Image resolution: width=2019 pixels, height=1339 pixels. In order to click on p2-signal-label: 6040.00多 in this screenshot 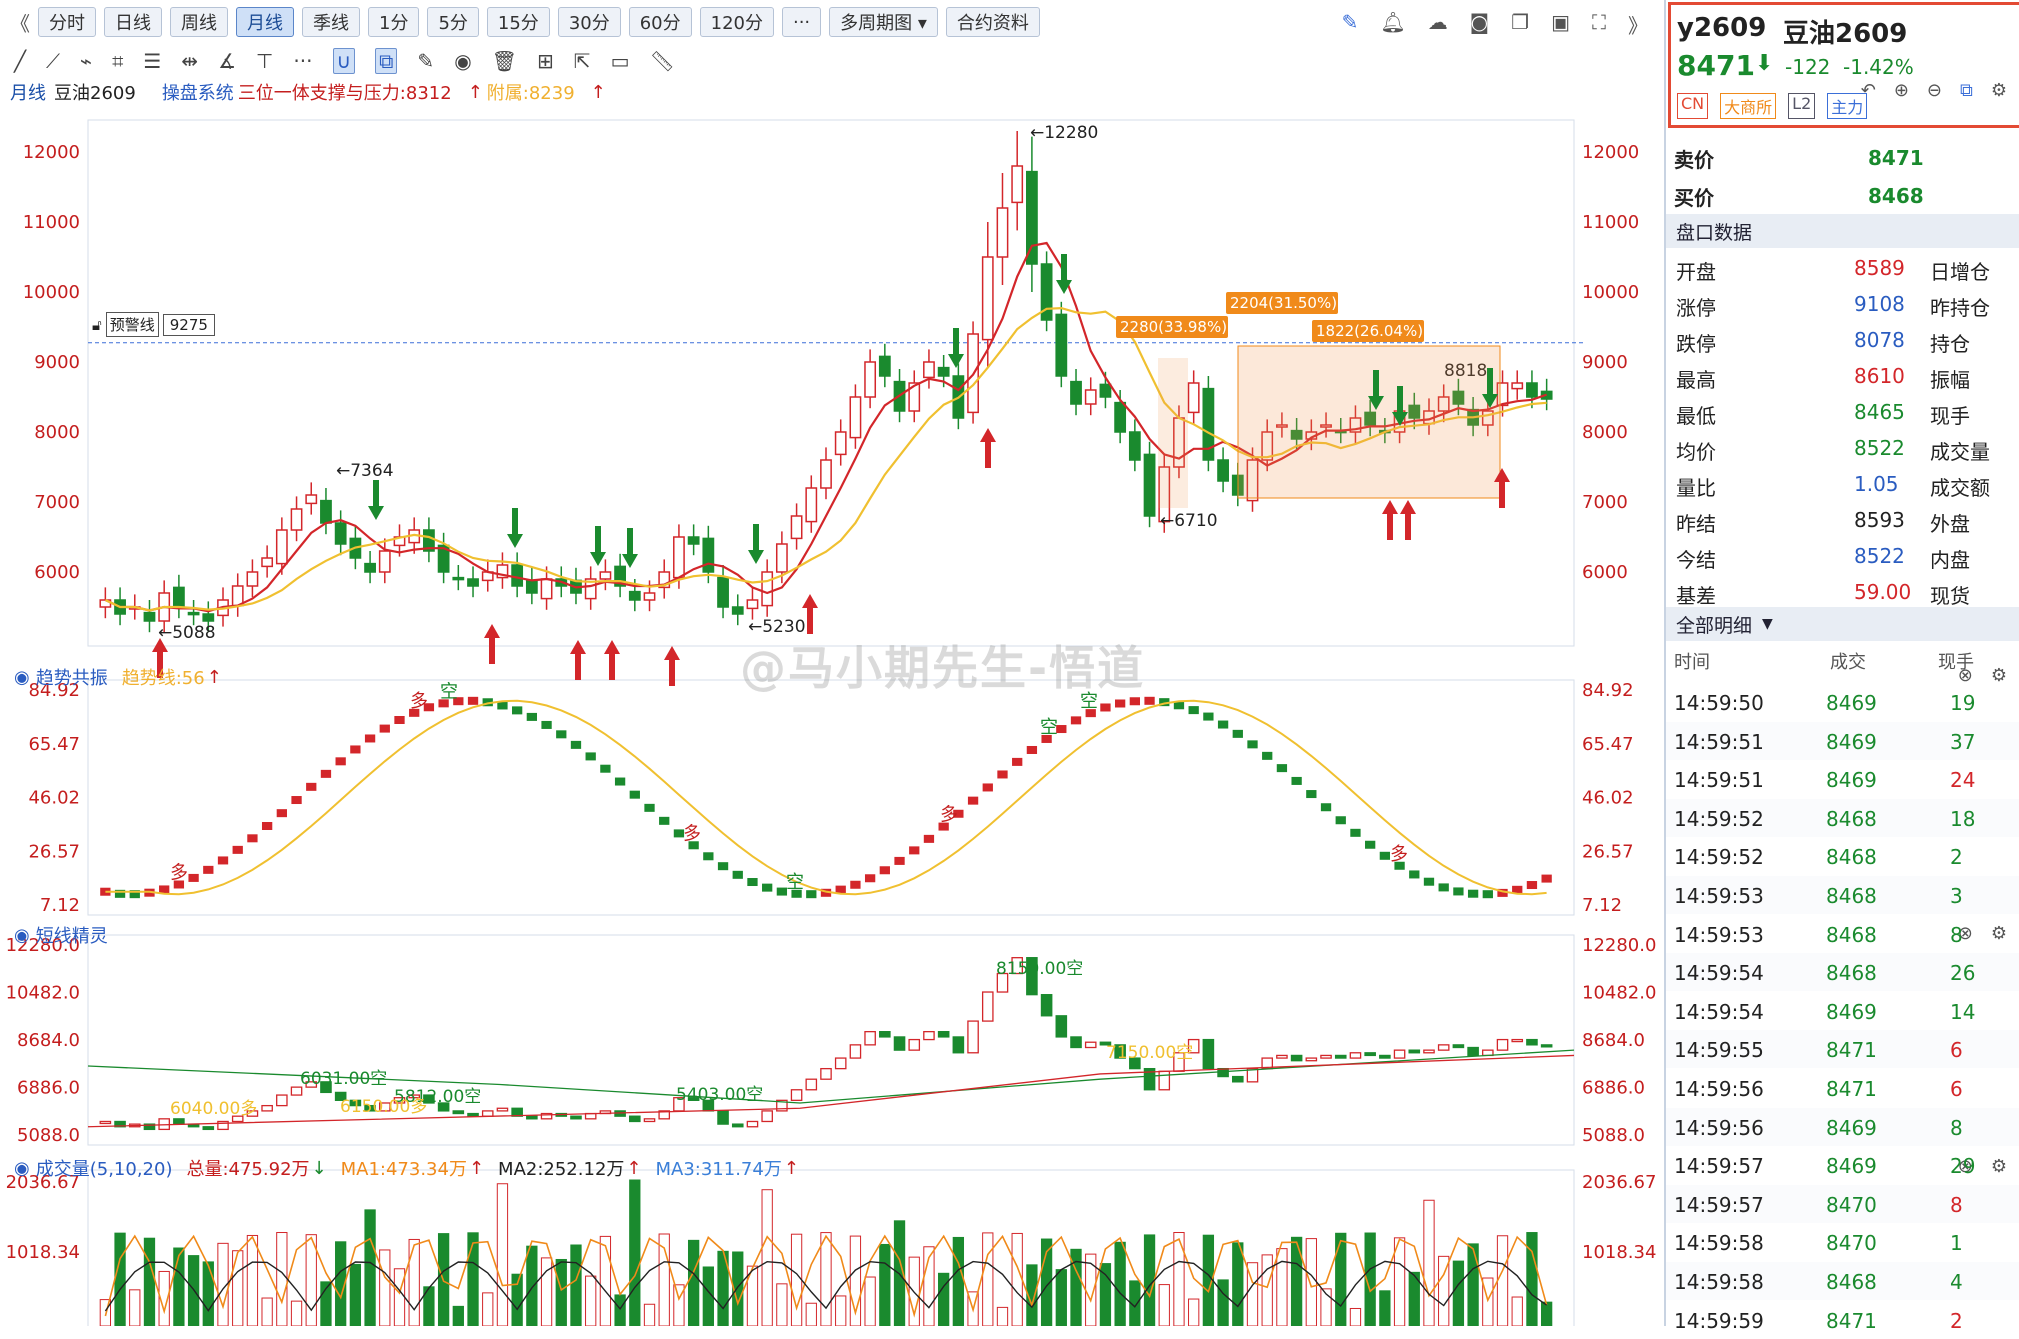, I will do `click(213, 1109)`.